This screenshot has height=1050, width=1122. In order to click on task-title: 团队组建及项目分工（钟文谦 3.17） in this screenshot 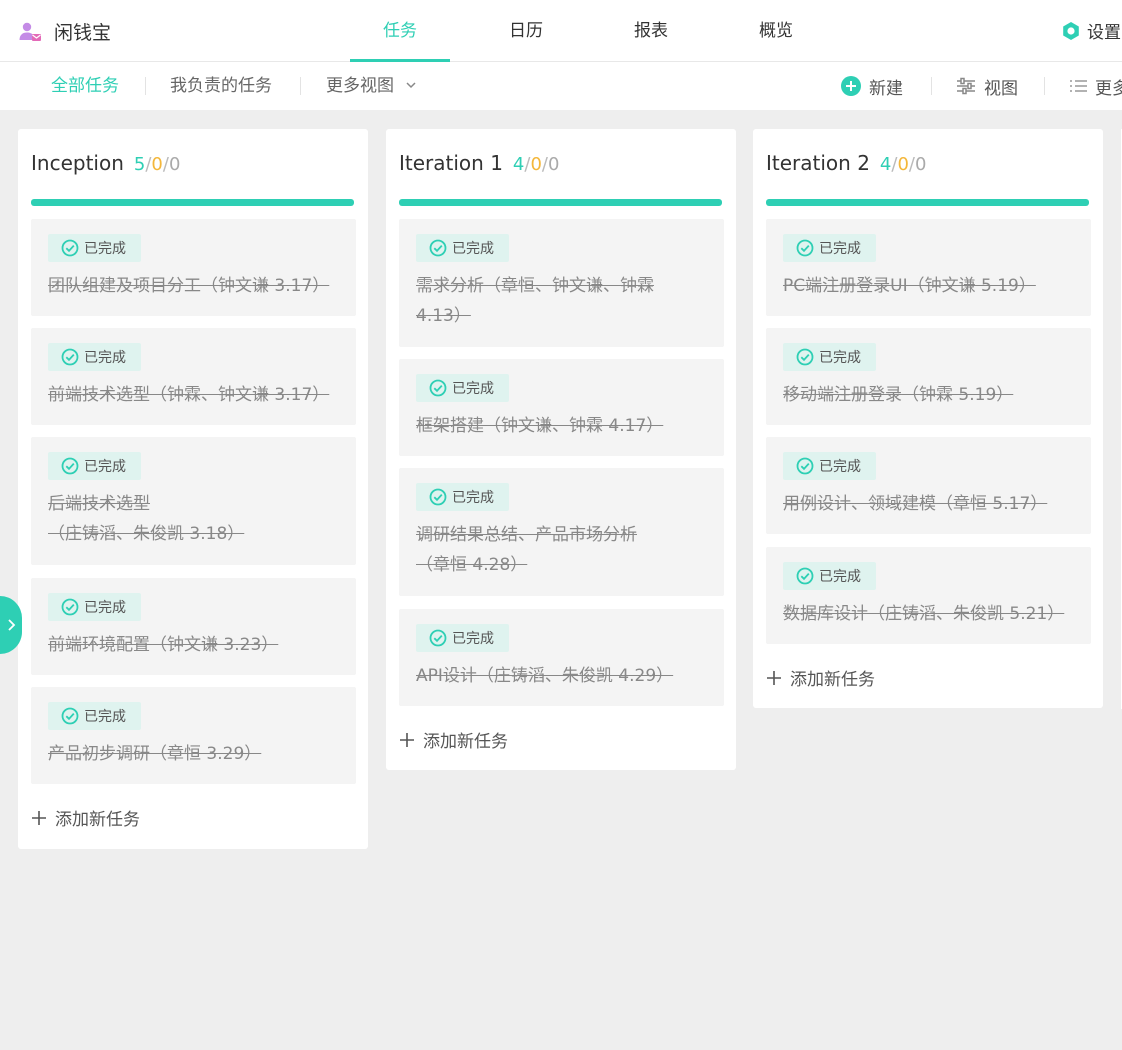, I will do `click(189, 286)`.